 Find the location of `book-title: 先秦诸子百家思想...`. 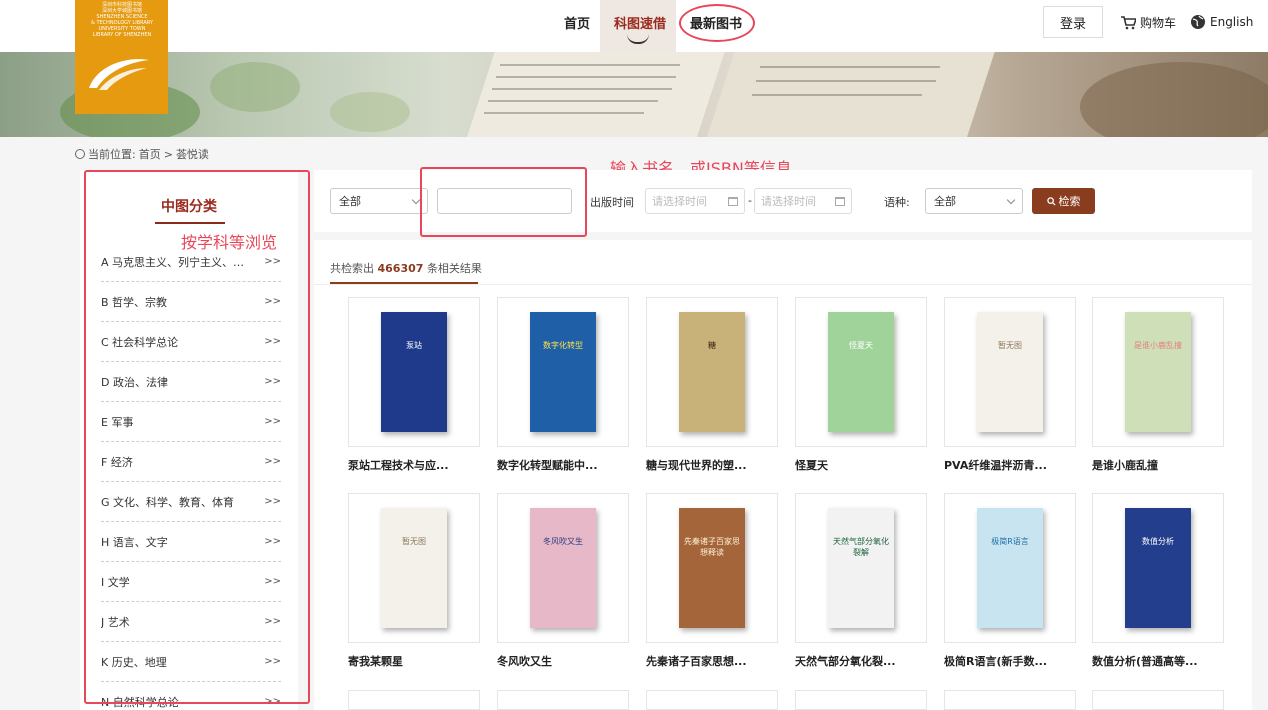

book-title: 先秦诸子百家思想... is located at coordinates (696, 661).